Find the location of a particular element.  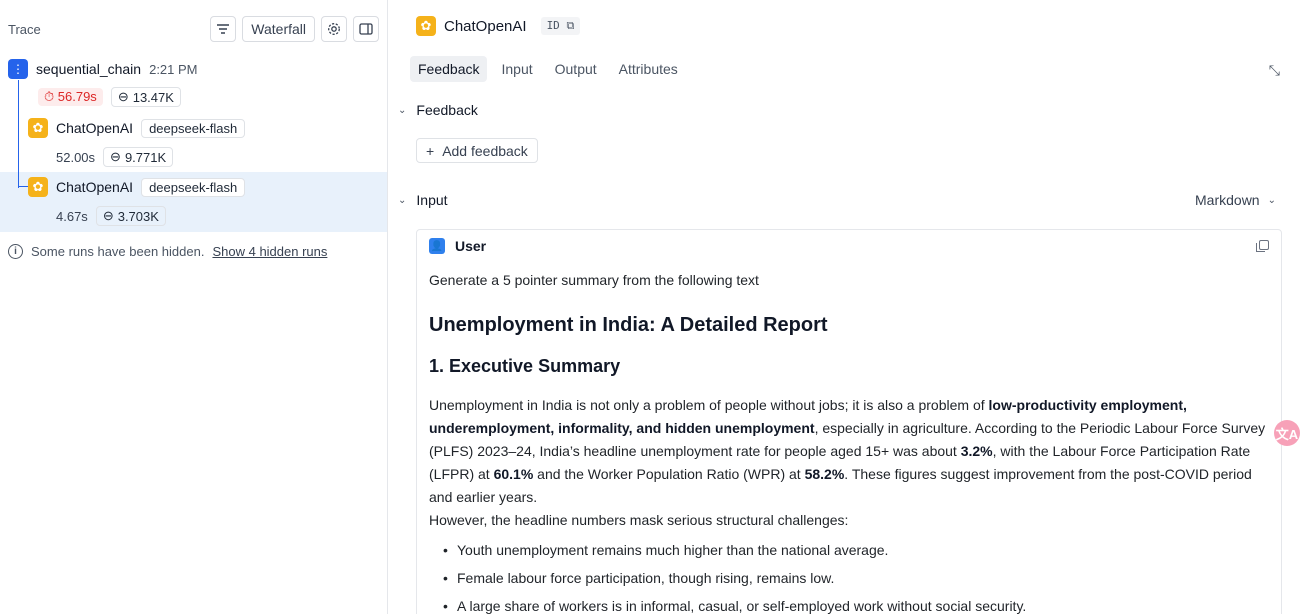

tab-attributes: Attributes is located at coordinates (648, 69).